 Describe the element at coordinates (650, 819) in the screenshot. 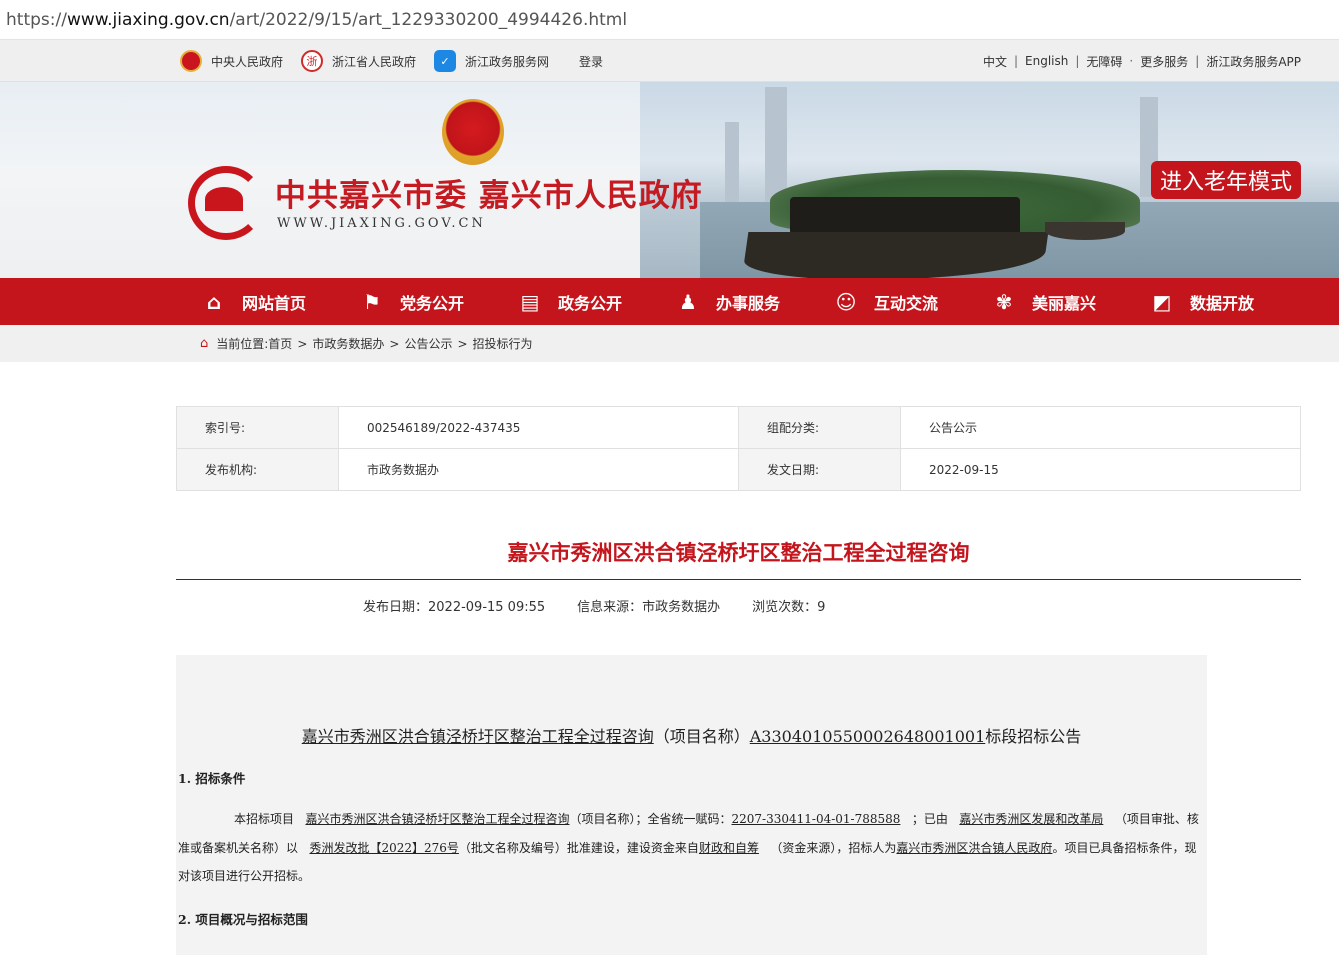

I see `text: （项目名称）；全省统一赋码：` at that location.